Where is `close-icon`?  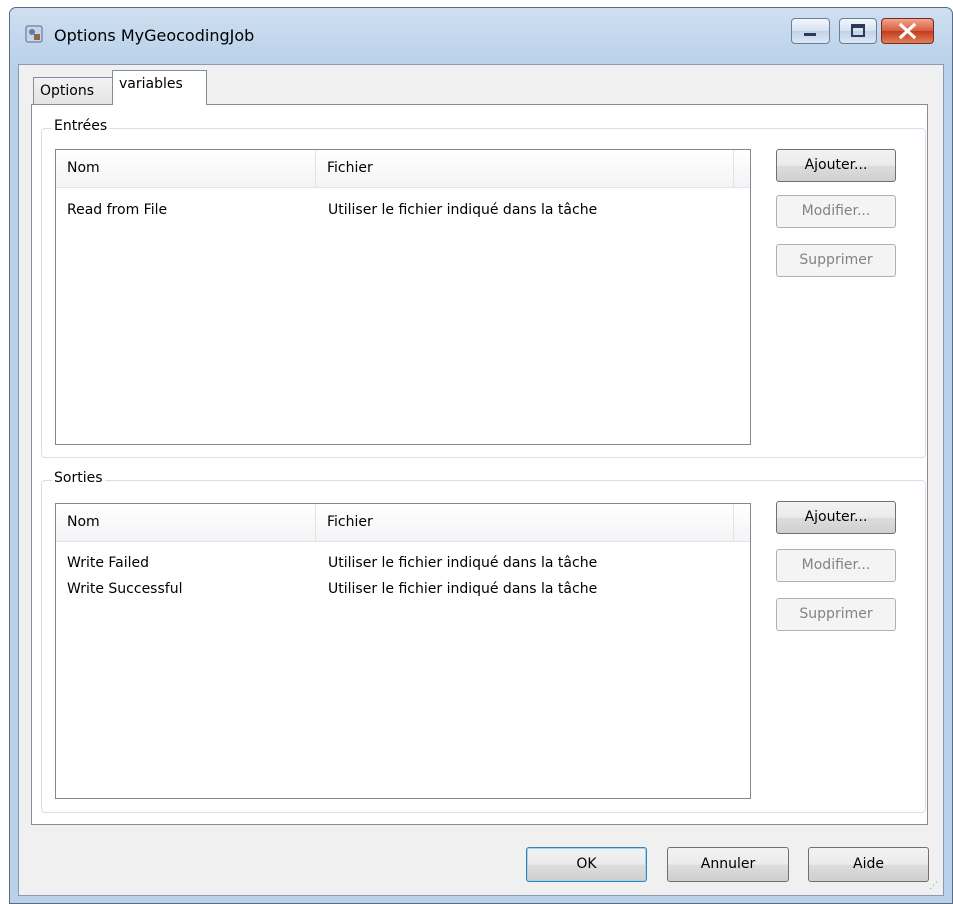 close-icon is located at coordinates (907, 31).